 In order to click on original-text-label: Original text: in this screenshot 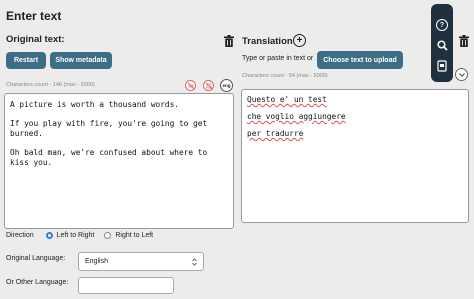, I will do `click(35, 39)`.